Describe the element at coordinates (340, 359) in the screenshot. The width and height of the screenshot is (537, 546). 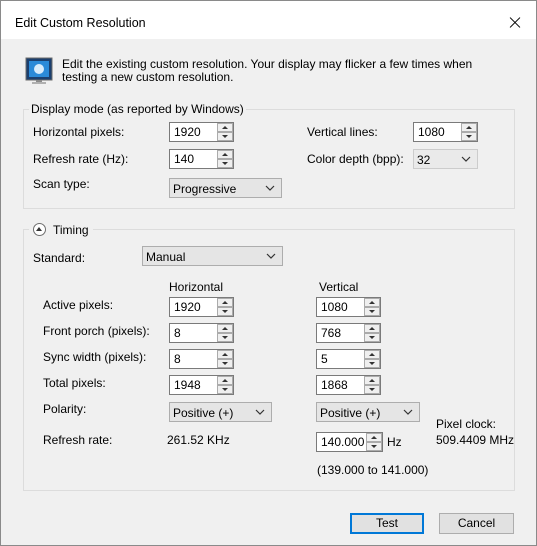
I see `sync-width-v-input` at that location.